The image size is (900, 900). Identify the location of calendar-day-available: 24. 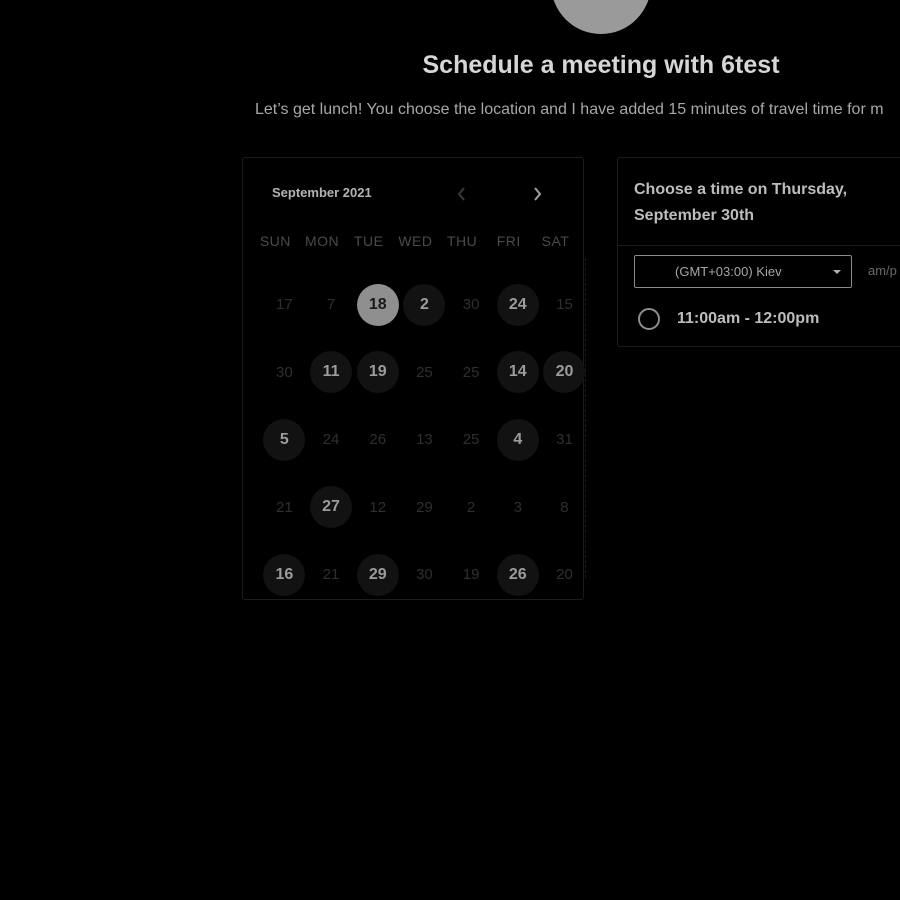
(517, 304).